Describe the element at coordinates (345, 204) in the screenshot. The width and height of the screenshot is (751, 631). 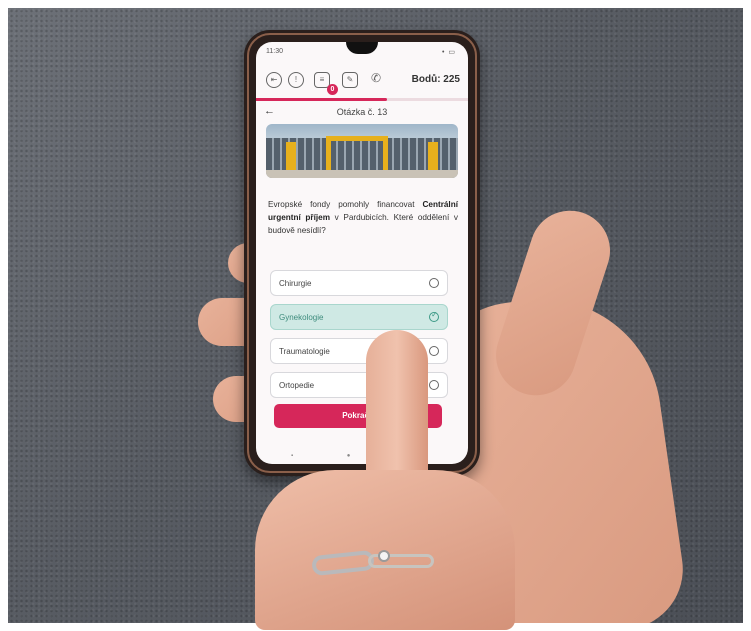
I see `question-text-before: Evropské fondy pomohly financovat` at that location.